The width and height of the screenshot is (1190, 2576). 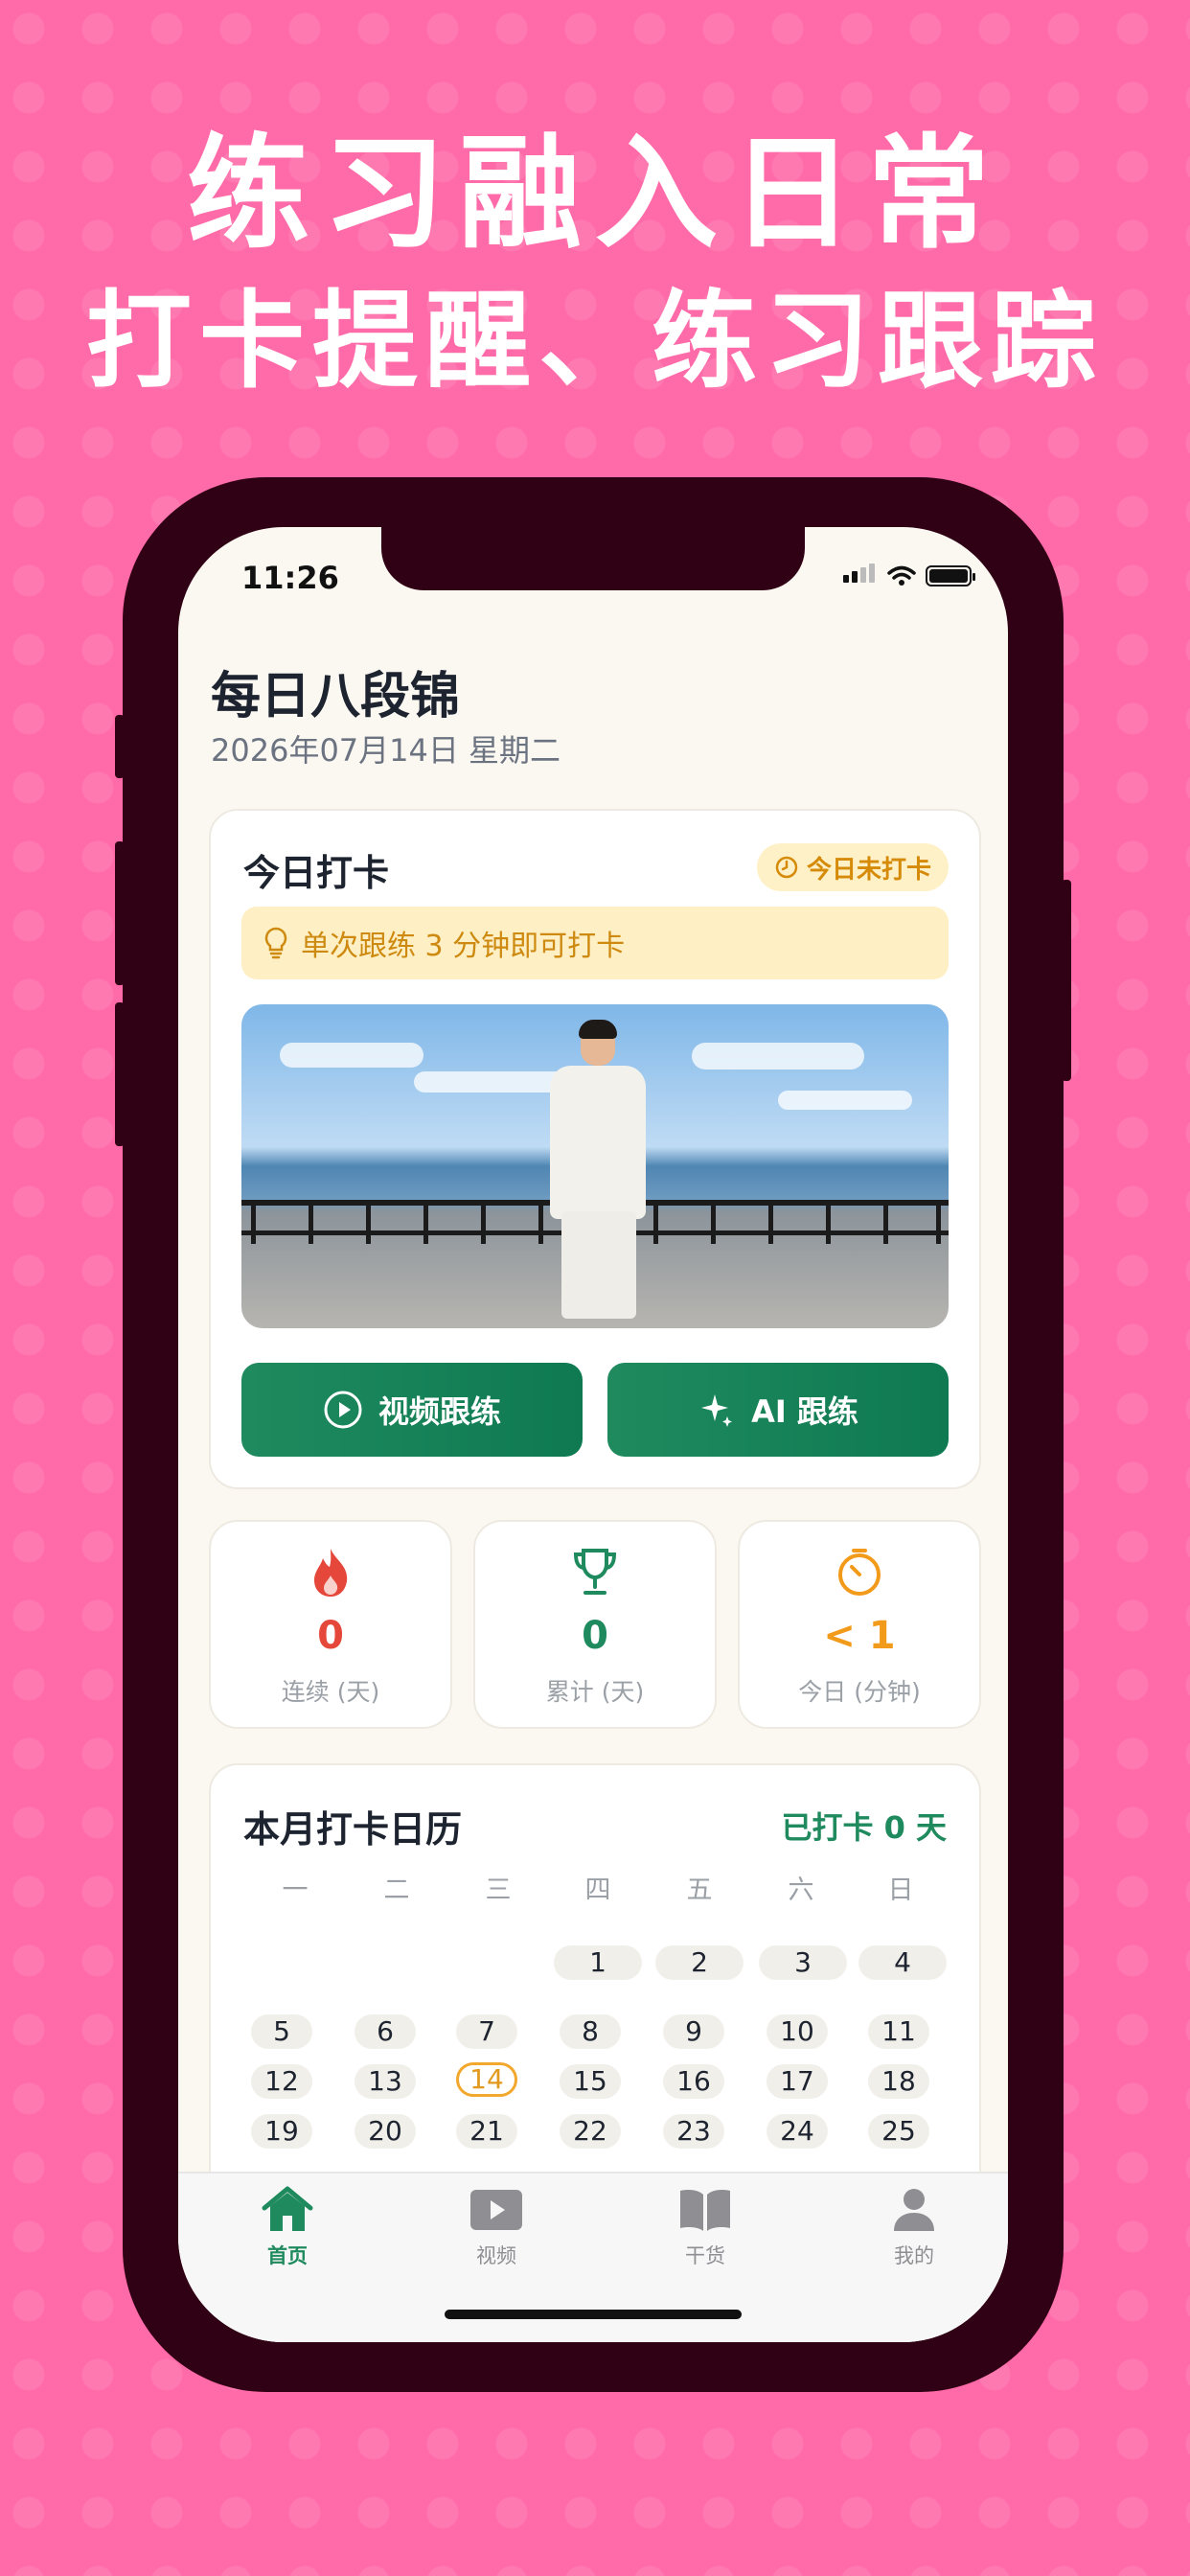 I want to click on weekday-label: 三, so click(x=499, y=1890).